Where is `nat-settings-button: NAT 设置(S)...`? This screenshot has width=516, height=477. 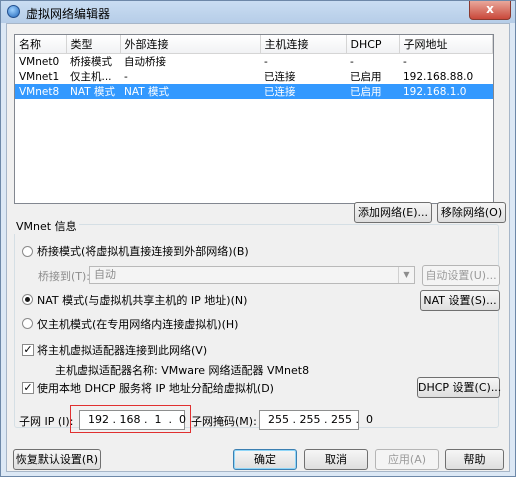
nat-settings-button: NAT 设置(S)... is located at coordinates (460, 300).